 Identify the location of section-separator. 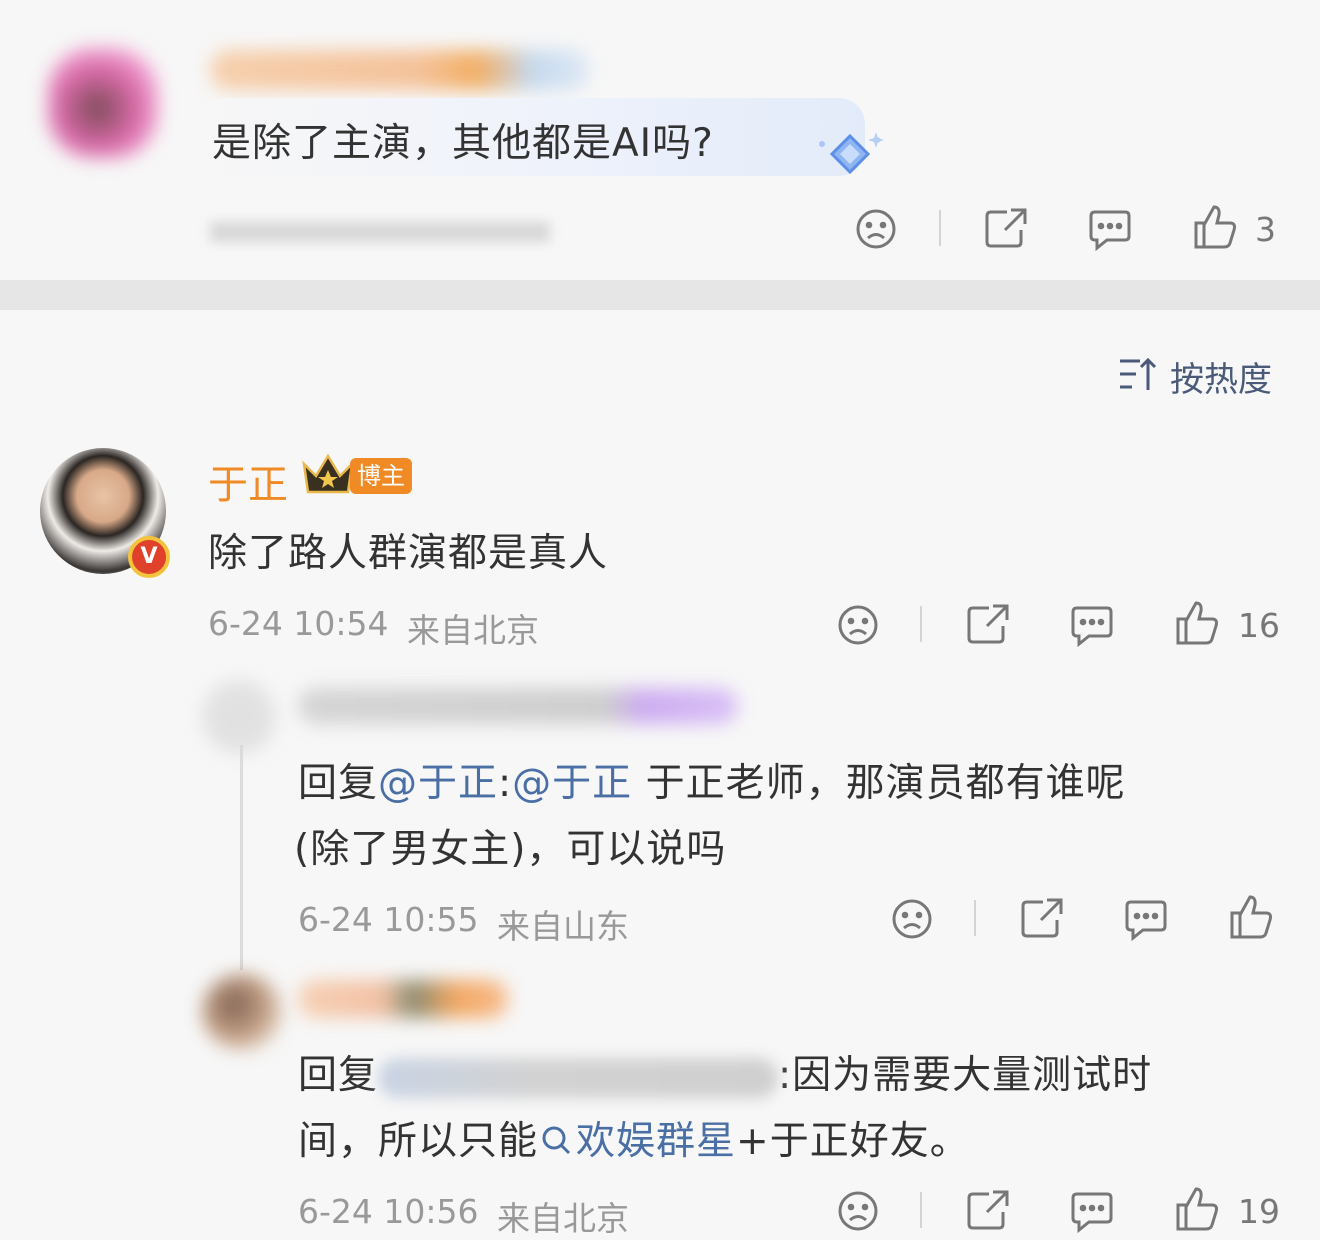
(660, 295).